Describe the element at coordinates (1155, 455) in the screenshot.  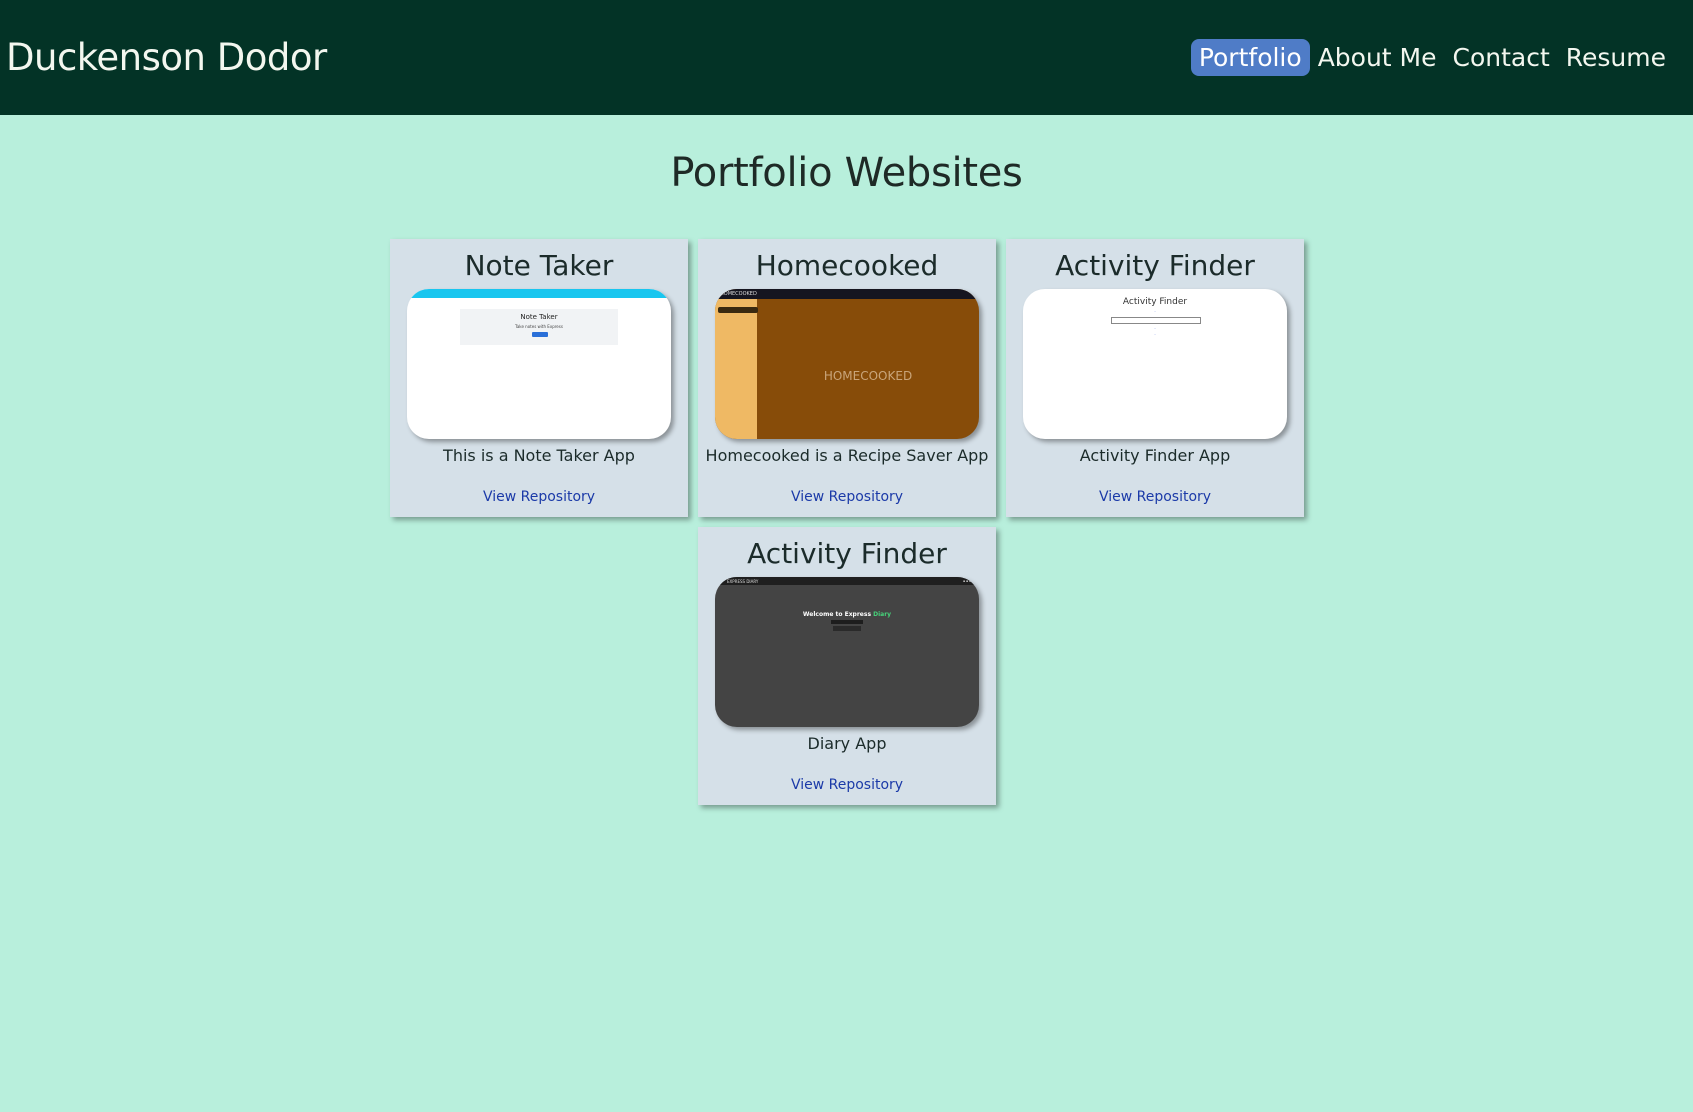
I see `card-description: Activity Finder App` at that location.